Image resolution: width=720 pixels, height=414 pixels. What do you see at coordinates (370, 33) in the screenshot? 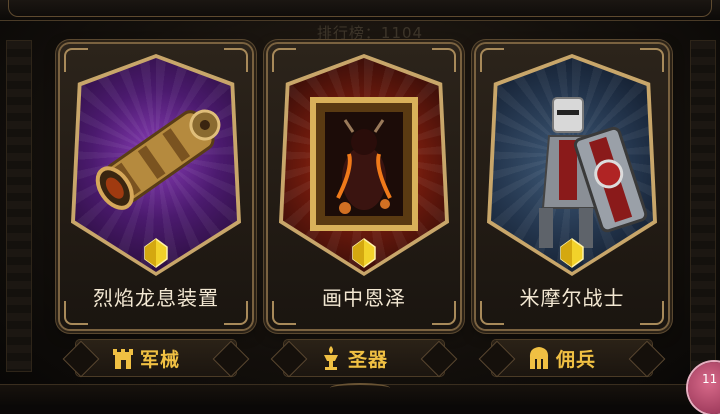
I see `rank-label: 排行榜：1104` at bounding box center [370, 33].